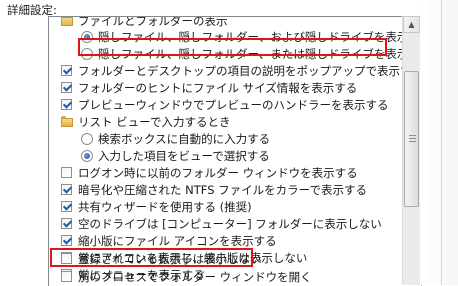  I want to click on radio-option: 隠しファイル、隠しフォルダー、または隠しドライブを表示しない, so click(235, 54).